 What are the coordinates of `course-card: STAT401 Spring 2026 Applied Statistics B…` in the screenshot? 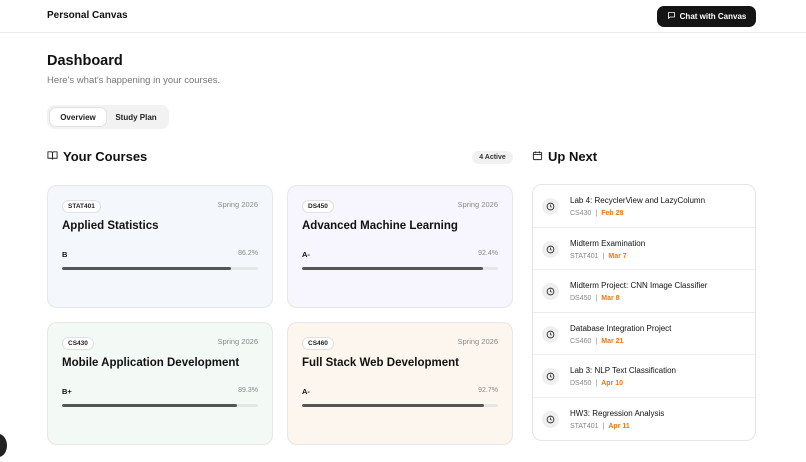 It's located at (160, 246).